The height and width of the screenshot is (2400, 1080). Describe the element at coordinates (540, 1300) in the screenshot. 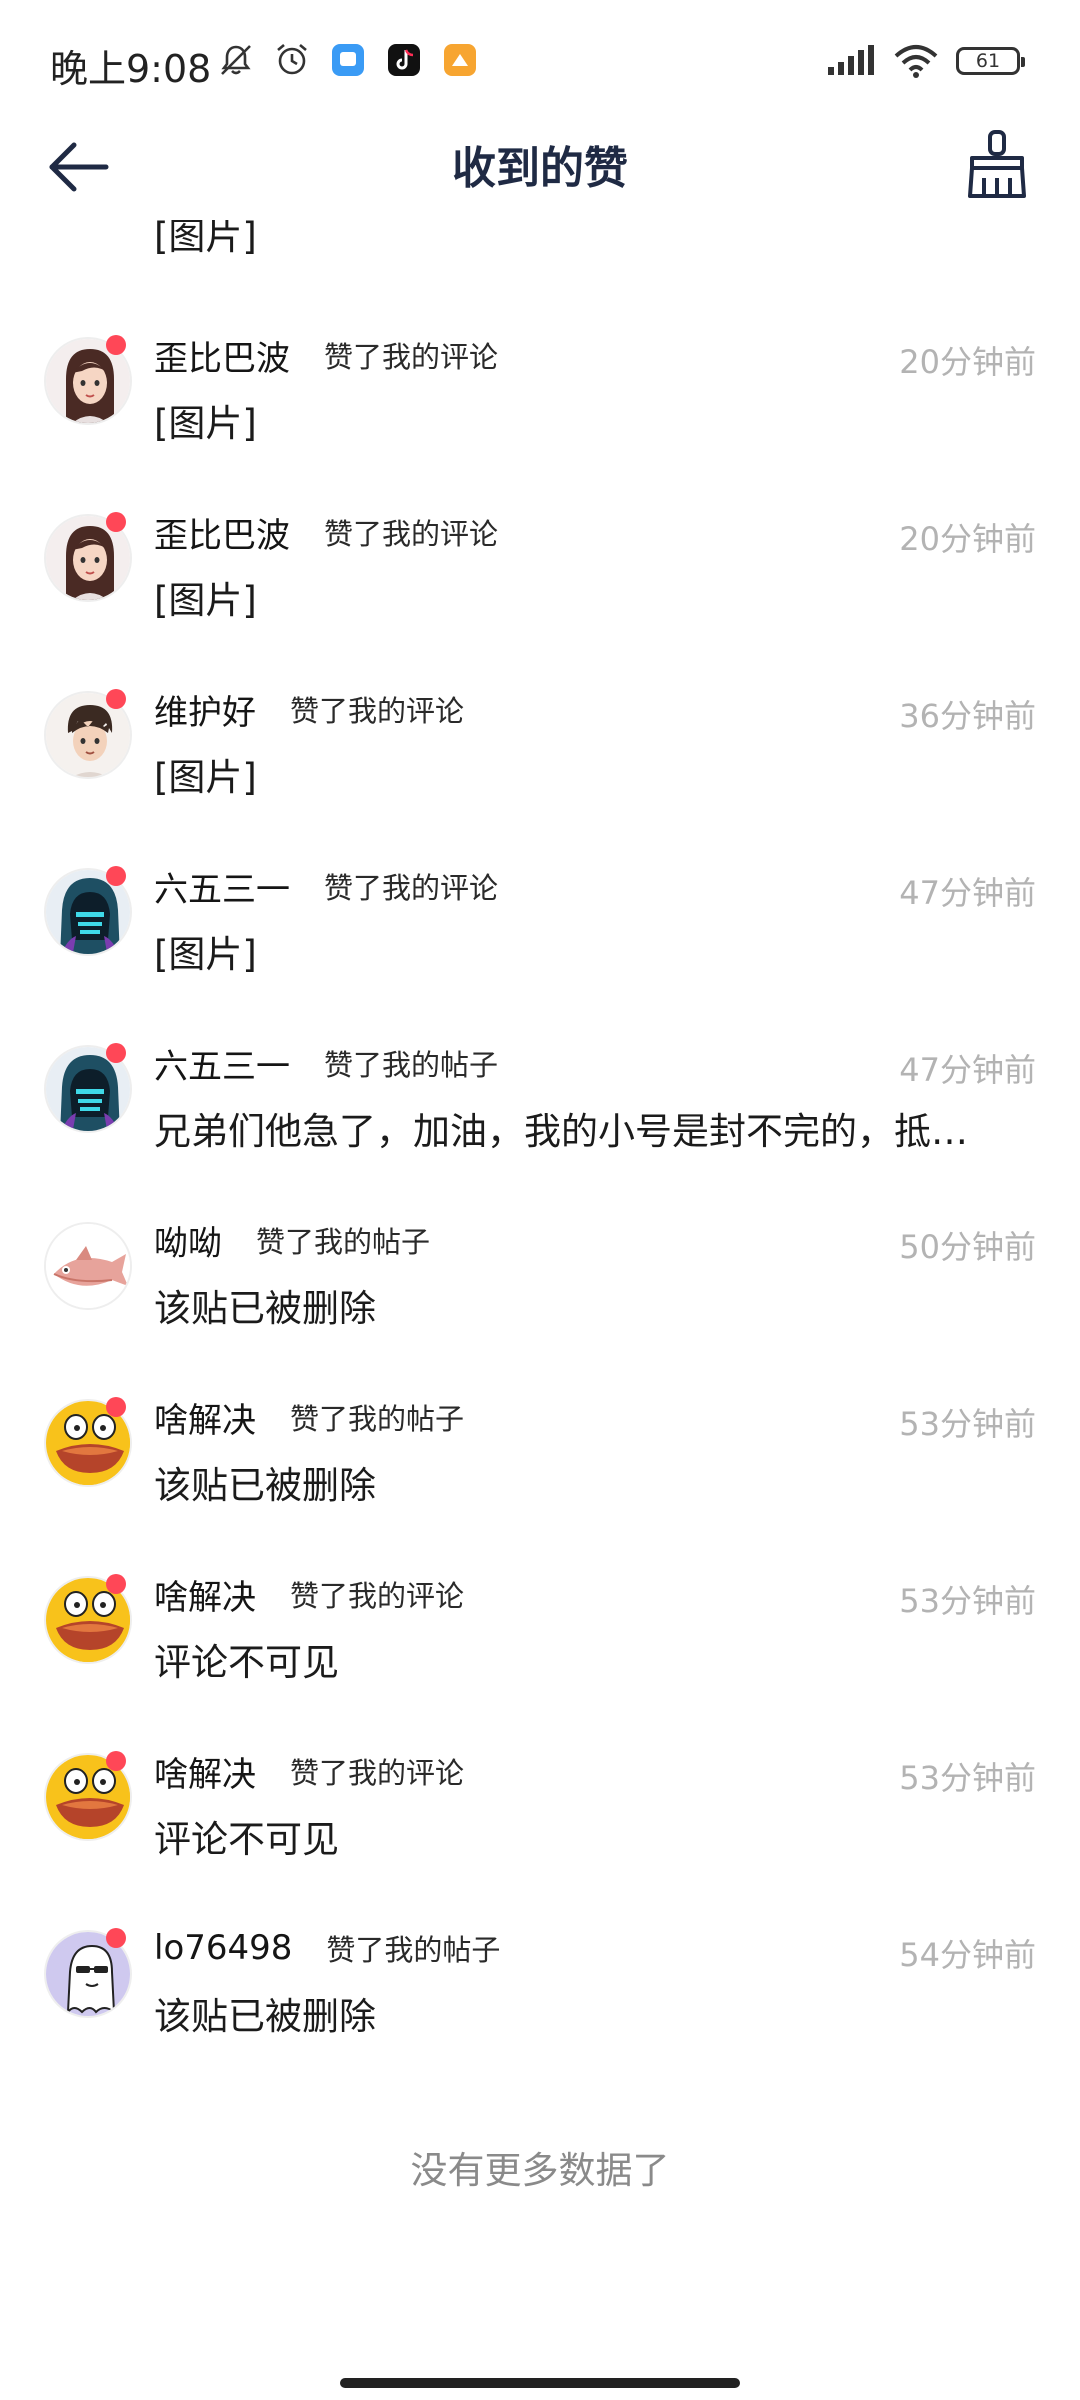

I see `list-item: 呦呦 赞了我的帖子 50分钟前 该贴已被删除` at that location.